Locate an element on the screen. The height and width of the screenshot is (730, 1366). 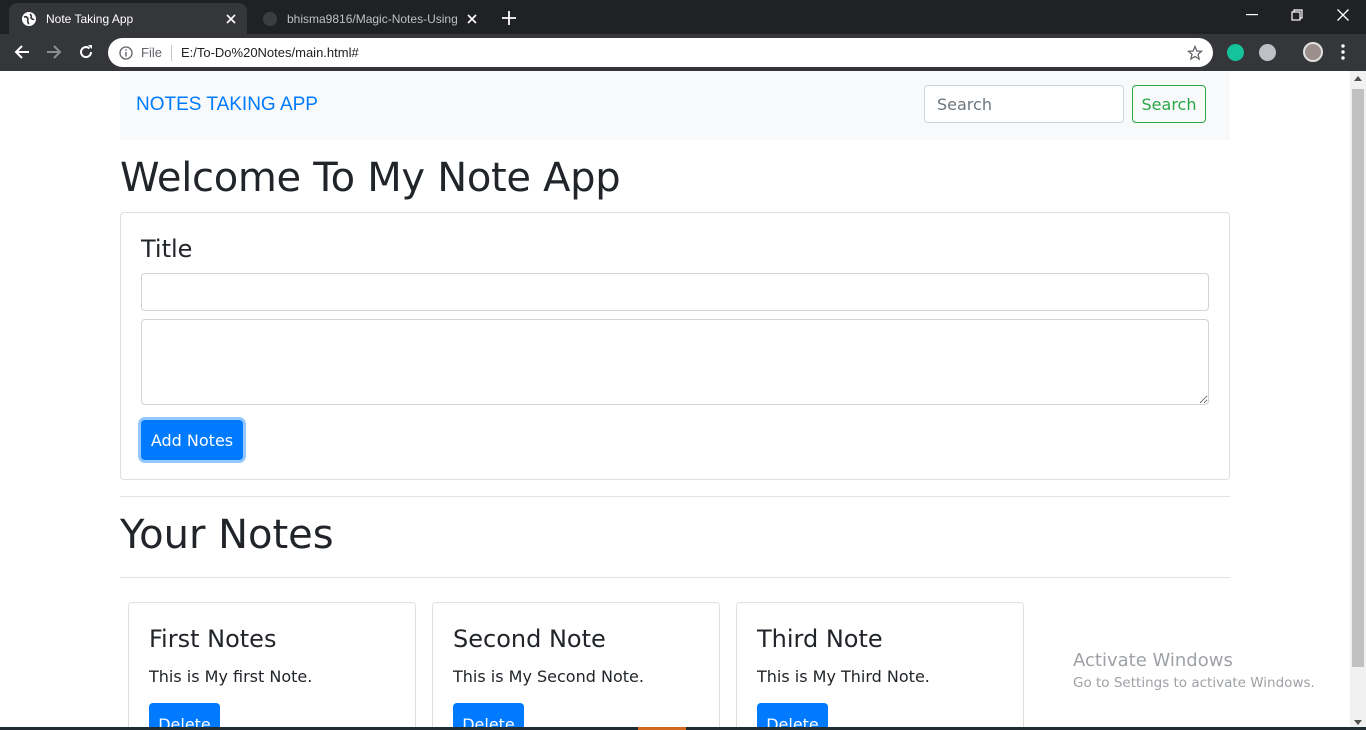
search-button: Search is located at coordinates (1169, 104).